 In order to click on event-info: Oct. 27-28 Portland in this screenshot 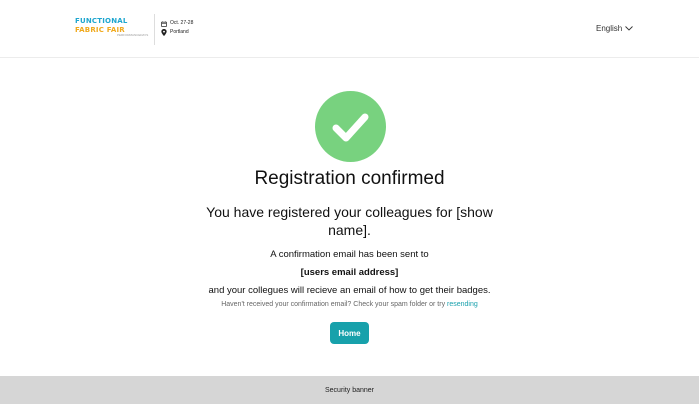, I will do `click(177, 28)`.